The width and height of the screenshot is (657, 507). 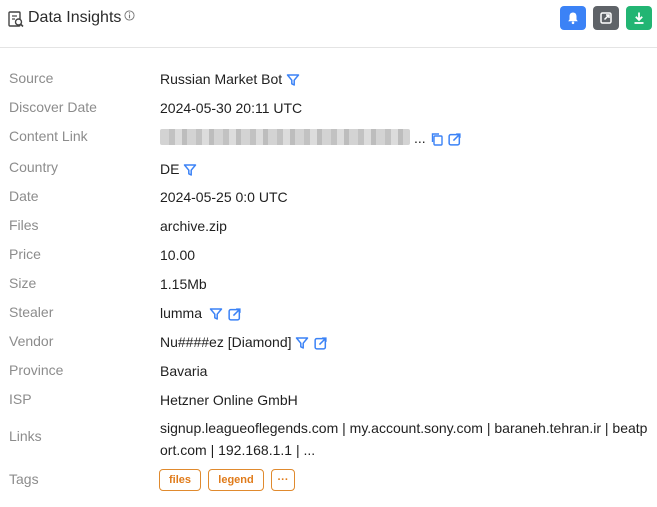 What do you see at coordinates (231, 108) in the screenshot?
I see `discover-date-value: 2024-05-30 20:11 UTC` at bounding box center [231, 108].